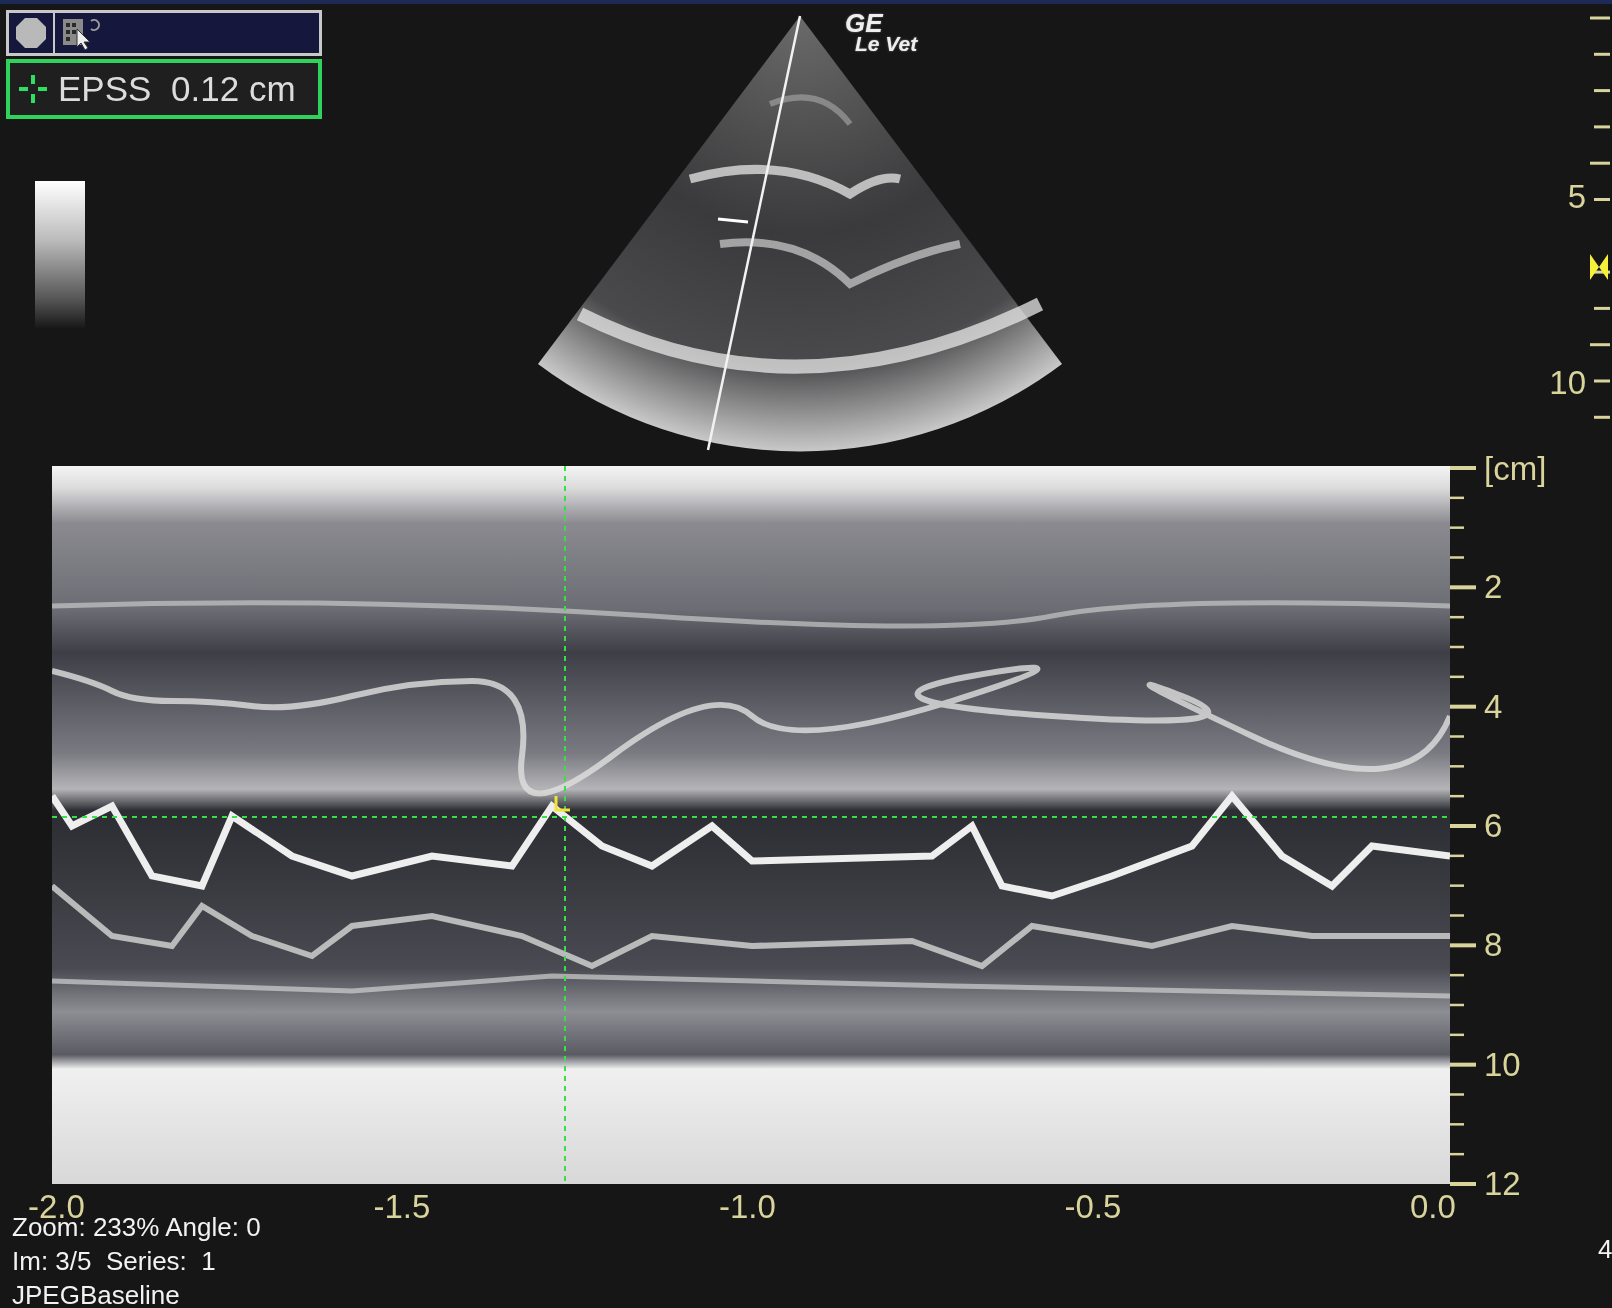 This screenshot has height=1308, width=1612. I want to click on depth-label: 6, so click(1493, 825).